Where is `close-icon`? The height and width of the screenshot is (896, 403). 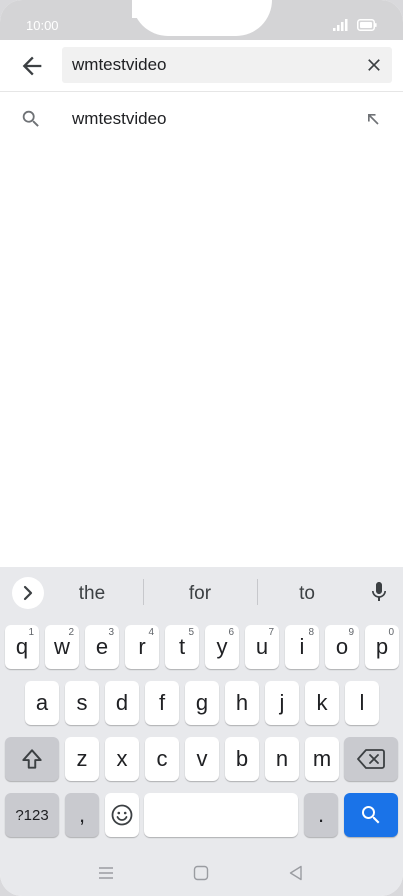 close-icon is located at coordinates (374, 65).